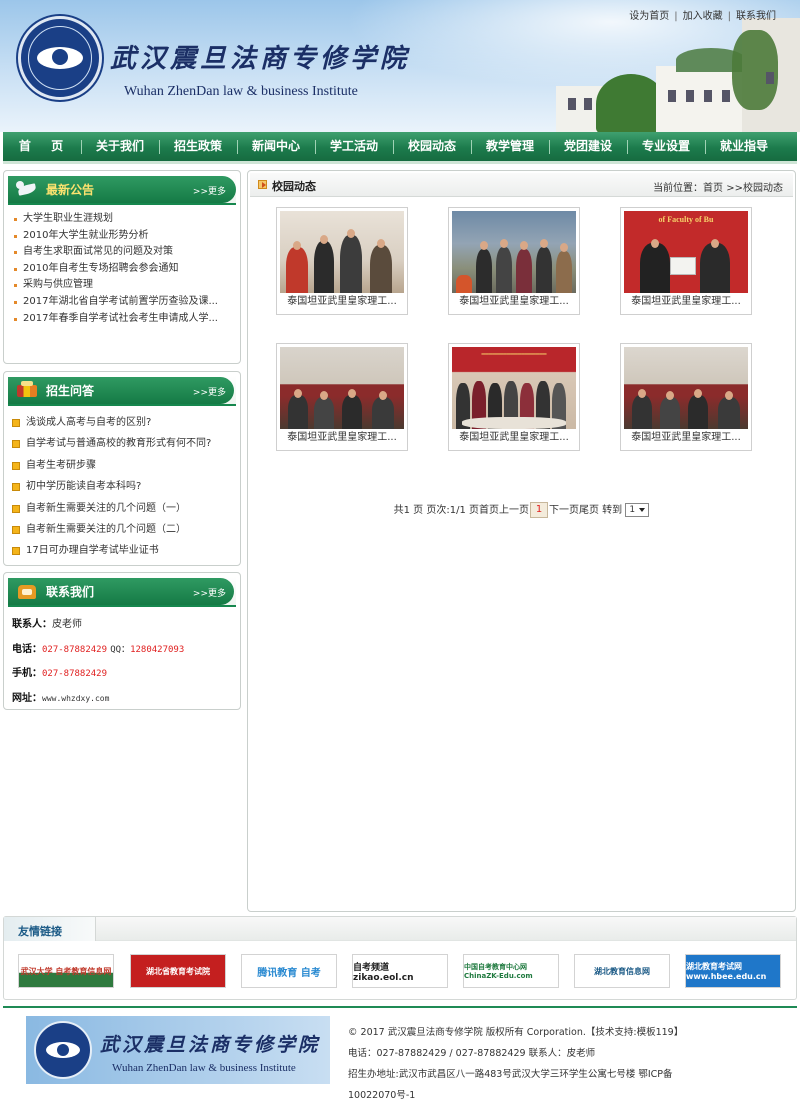 This screenshot has width=800, height=1107. I want to click on site-title: 武汉震旦法商专修学院, so click(260, 59).